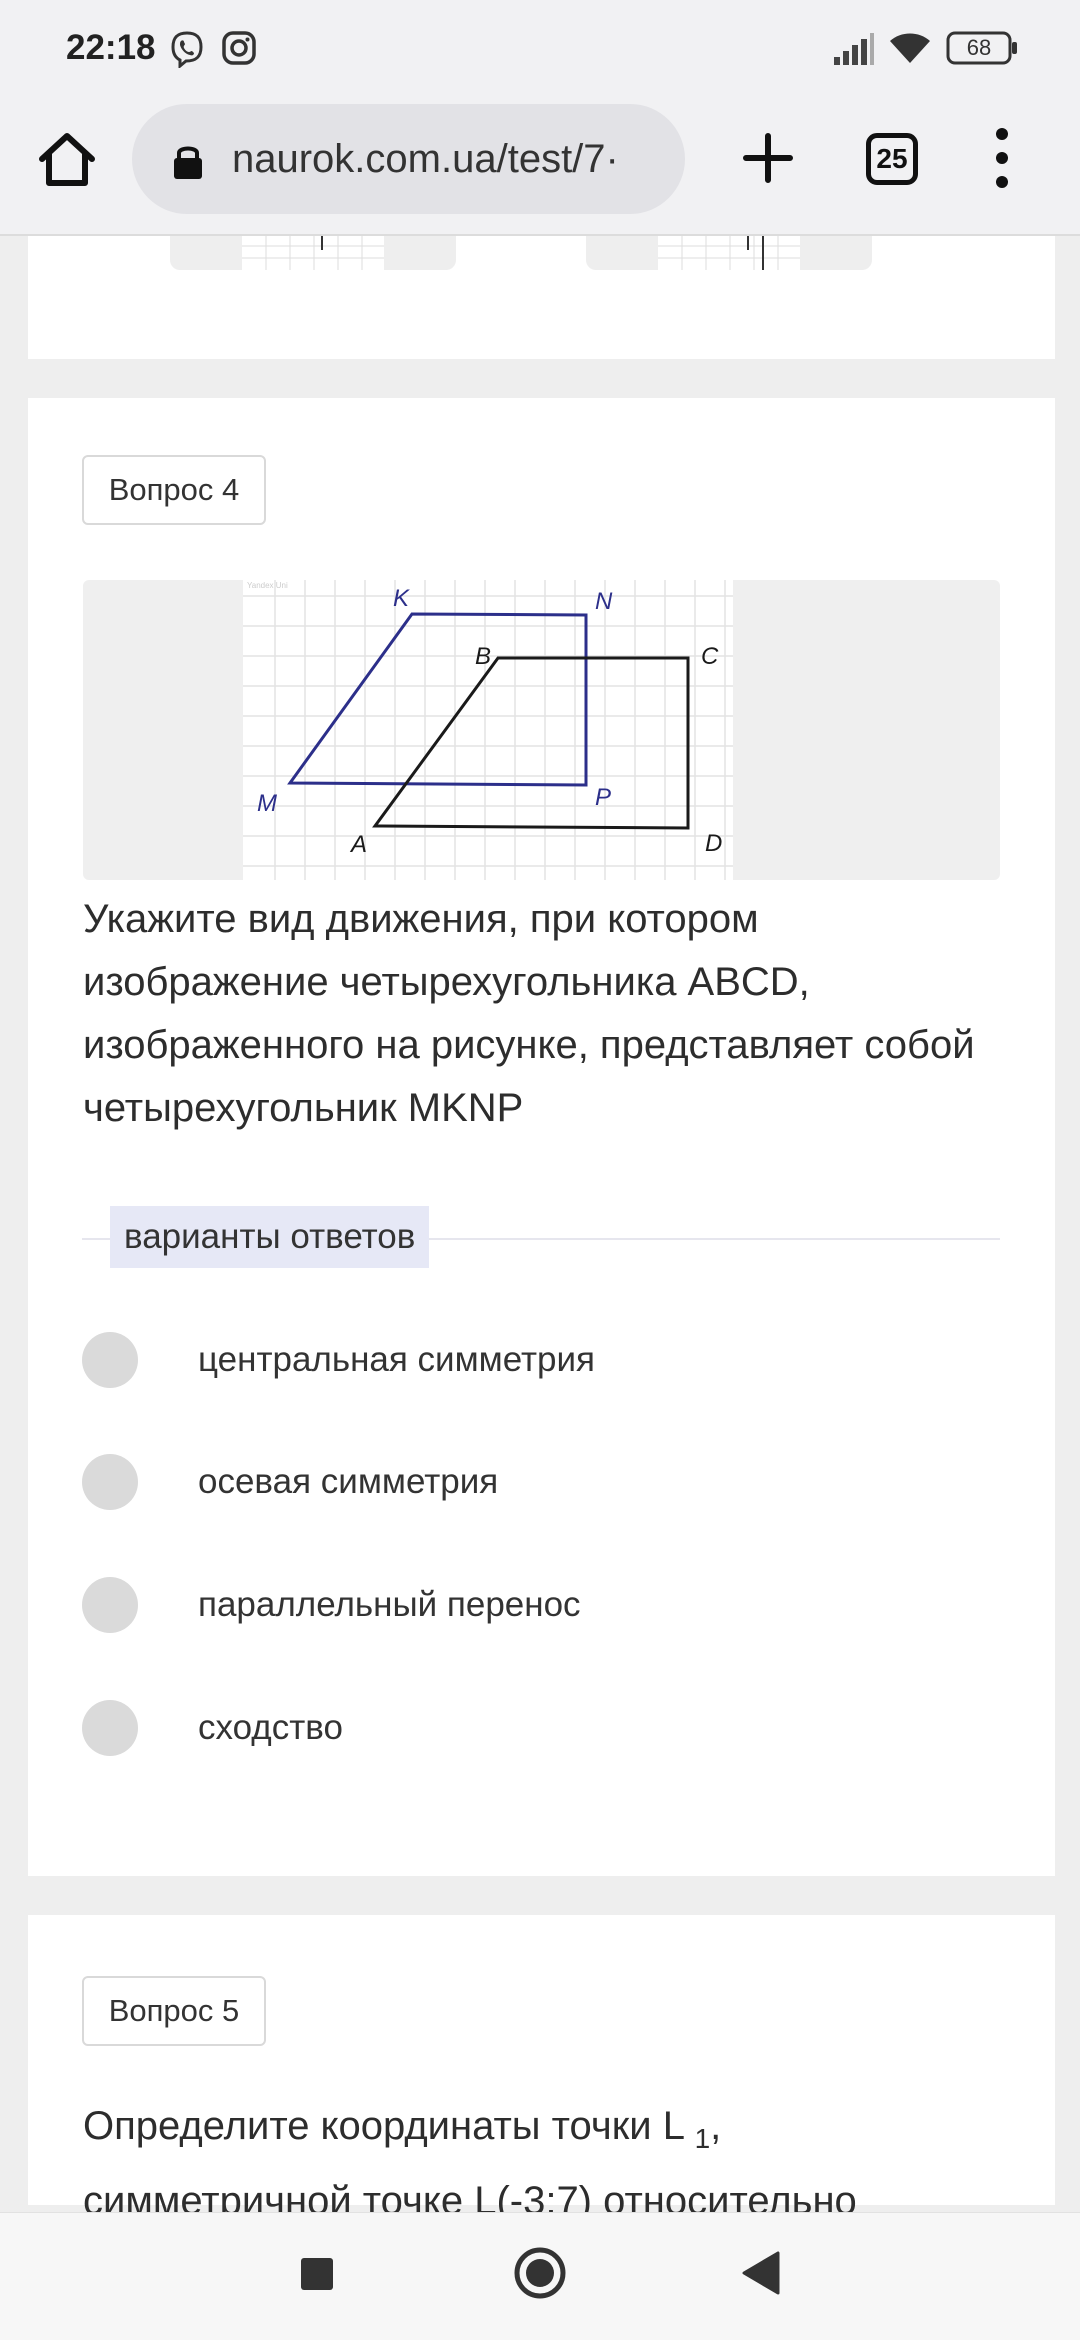 This screenshot has width=1080, height=2340. I want to click on label-p: P, so click(603, 797).